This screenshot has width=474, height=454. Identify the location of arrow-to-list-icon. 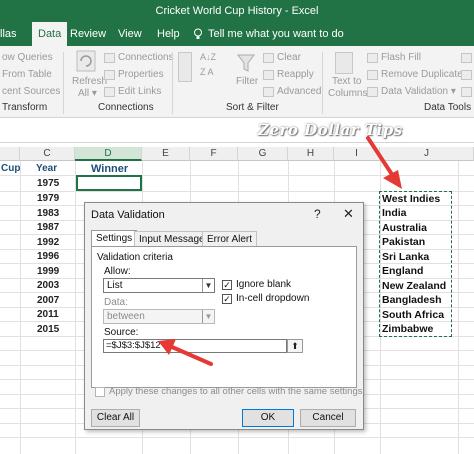
(384, 162).